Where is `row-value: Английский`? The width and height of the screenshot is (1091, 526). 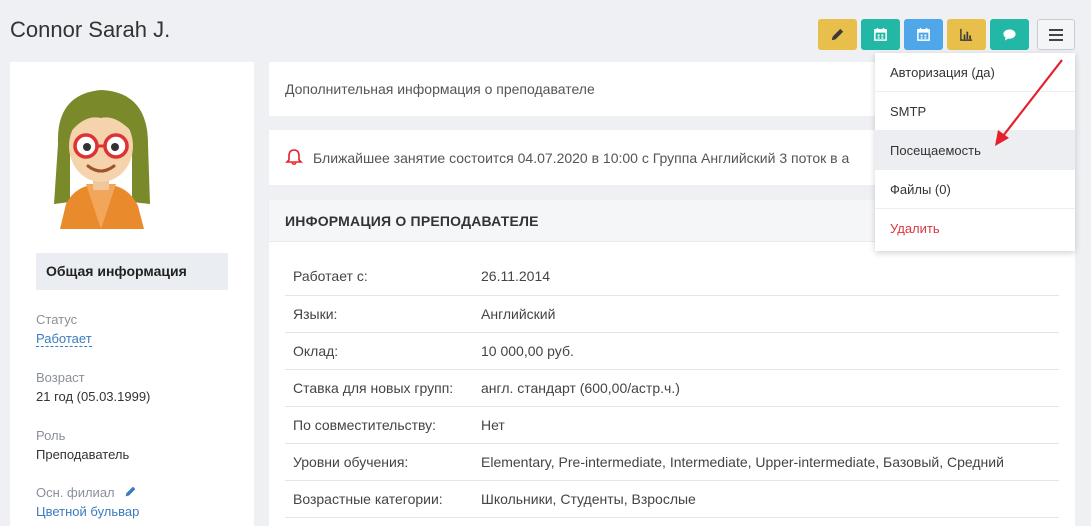 row-value: Английский is located at coordinates (766, 314).